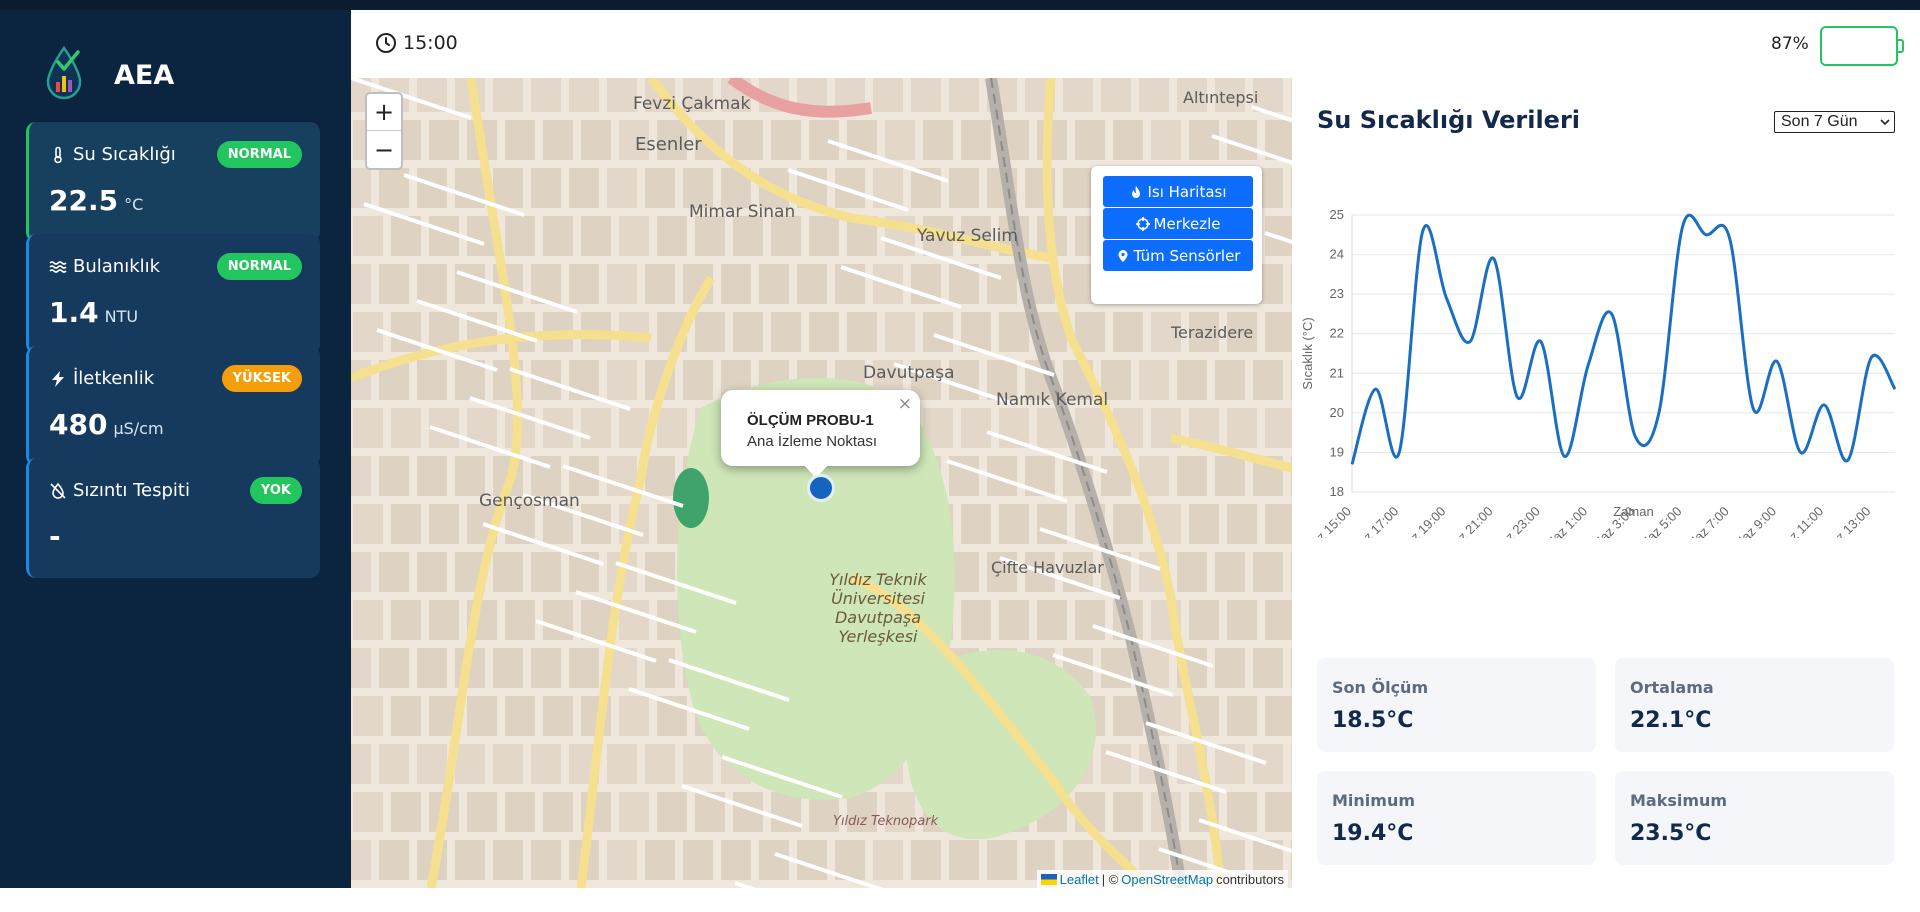 This screenshot has width=1920, height=912. Describe the element at coordinates (106, 424) in the screenshot. I see `card-value: 480 µS/cm` at that location.